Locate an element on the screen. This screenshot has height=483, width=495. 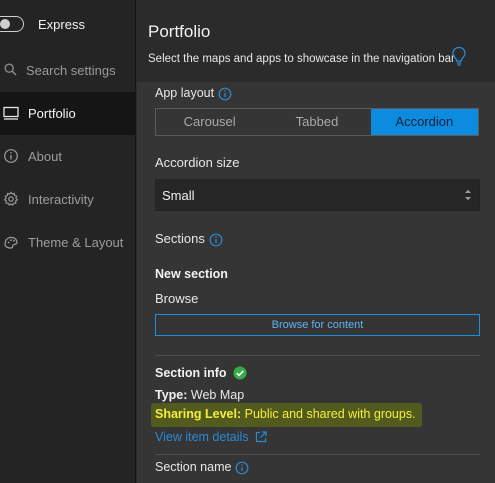
sidebar-item-label: About is located at coordinates (45, 156).